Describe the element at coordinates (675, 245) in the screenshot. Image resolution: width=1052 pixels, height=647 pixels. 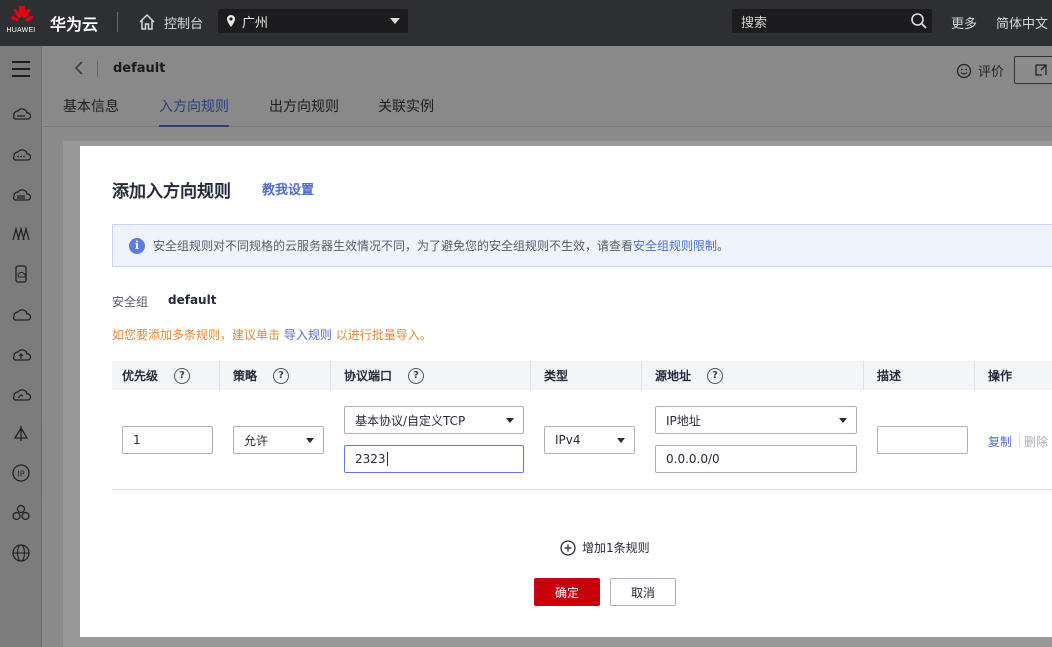
I see `rule-limit-link: 安全组规则限制` at that location.